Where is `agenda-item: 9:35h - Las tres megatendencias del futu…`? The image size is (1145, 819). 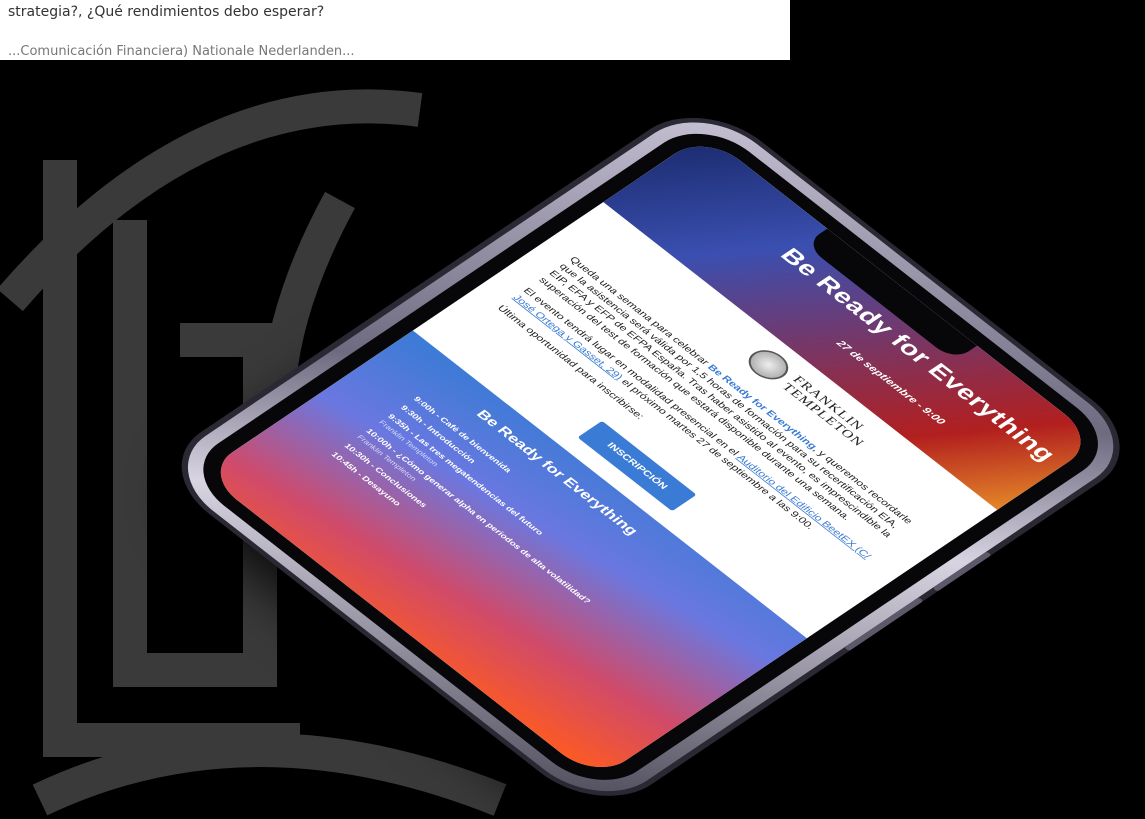 agenda-item: 9:35h - Las tres megatendencias del futu… is located at coordinates (495, 504).